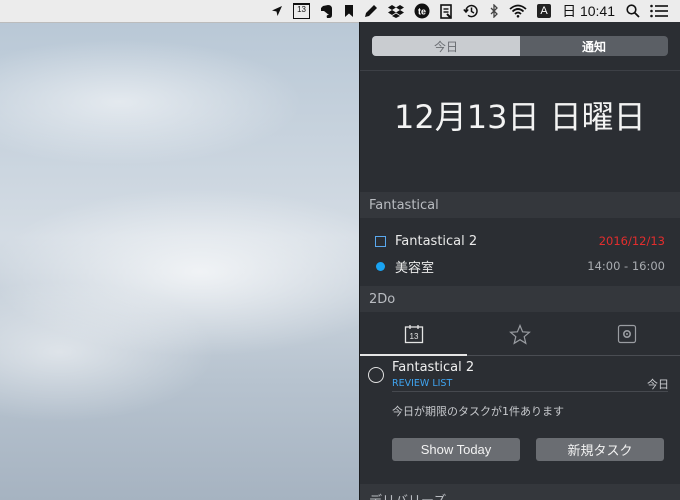 Image resolution: width=680 pixels, height=500 pixels. I want to click on menu-bar: 13 te A 日 10:41, so click(340, 11).